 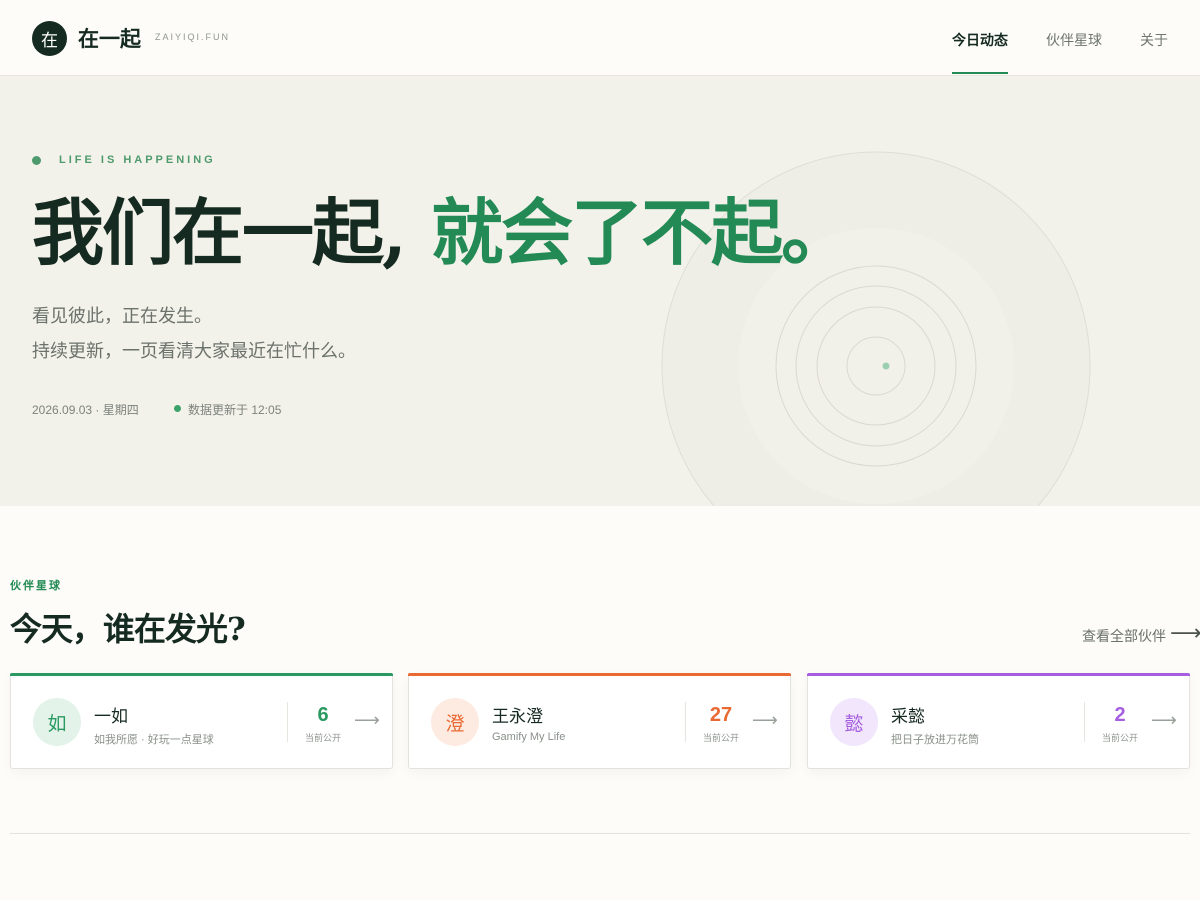 I want to click on nav-partners: 伙伴星球, so click(x=1074, y=40).